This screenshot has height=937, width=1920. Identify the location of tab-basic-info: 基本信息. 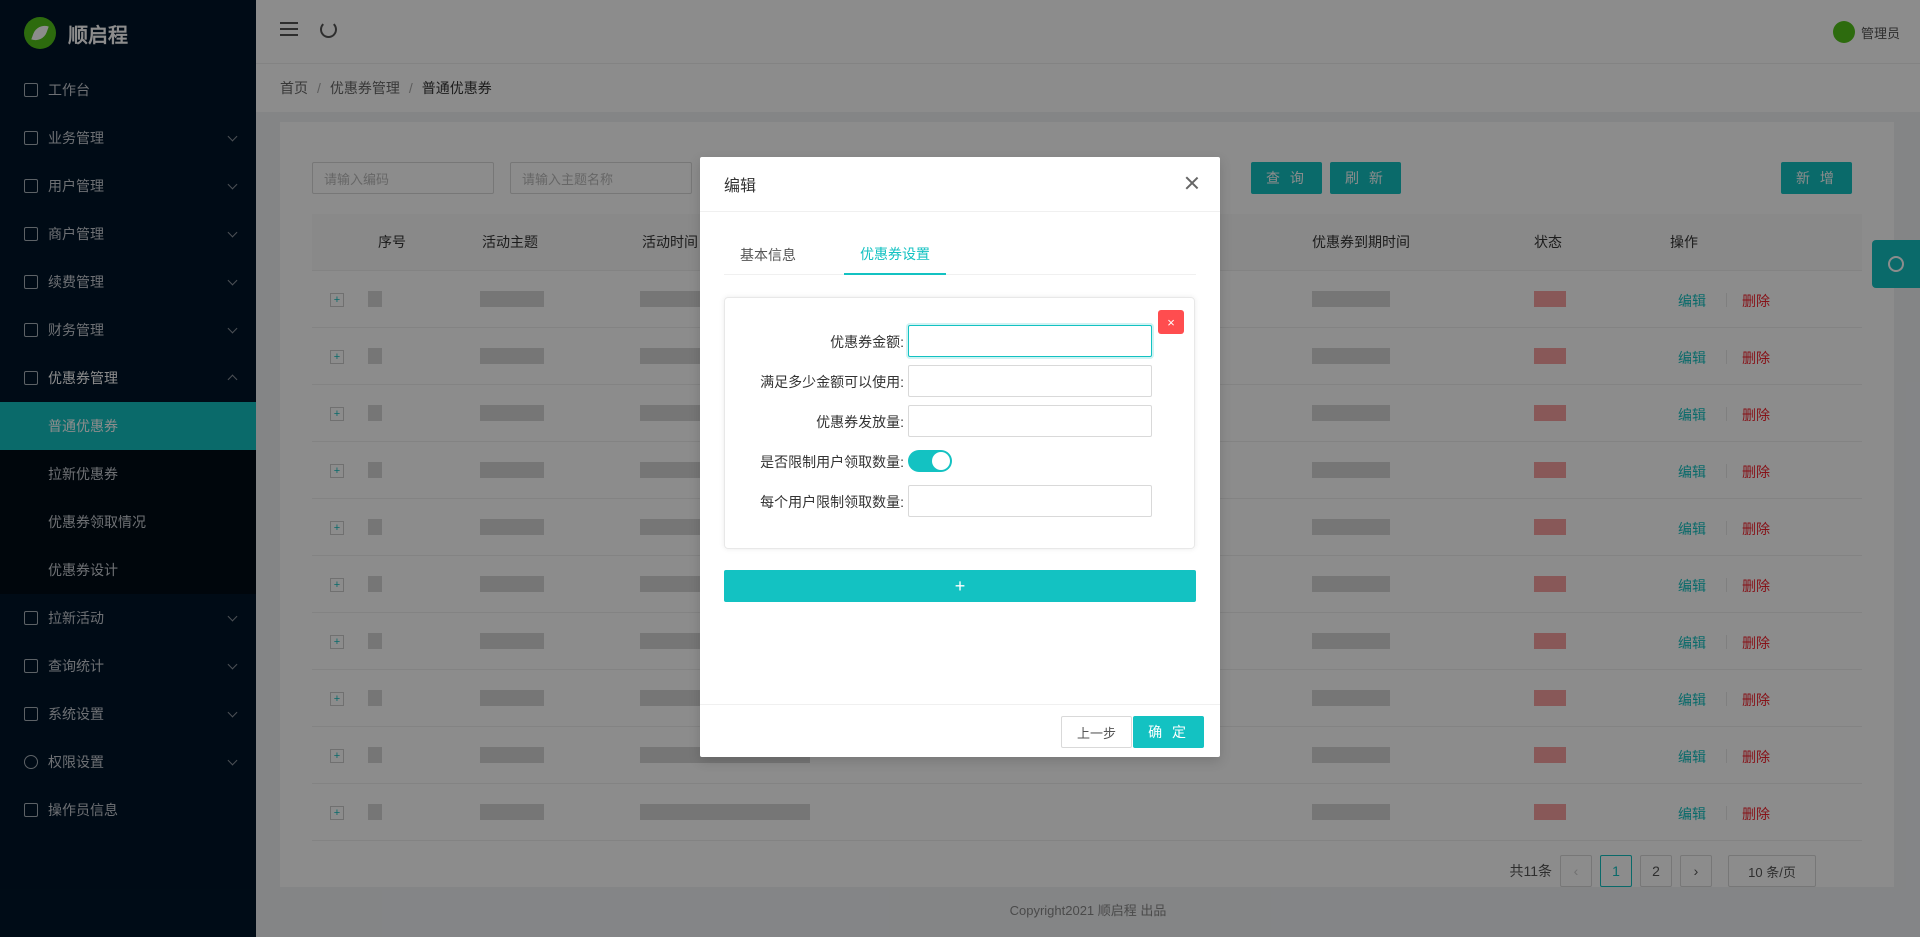
(768, 255).